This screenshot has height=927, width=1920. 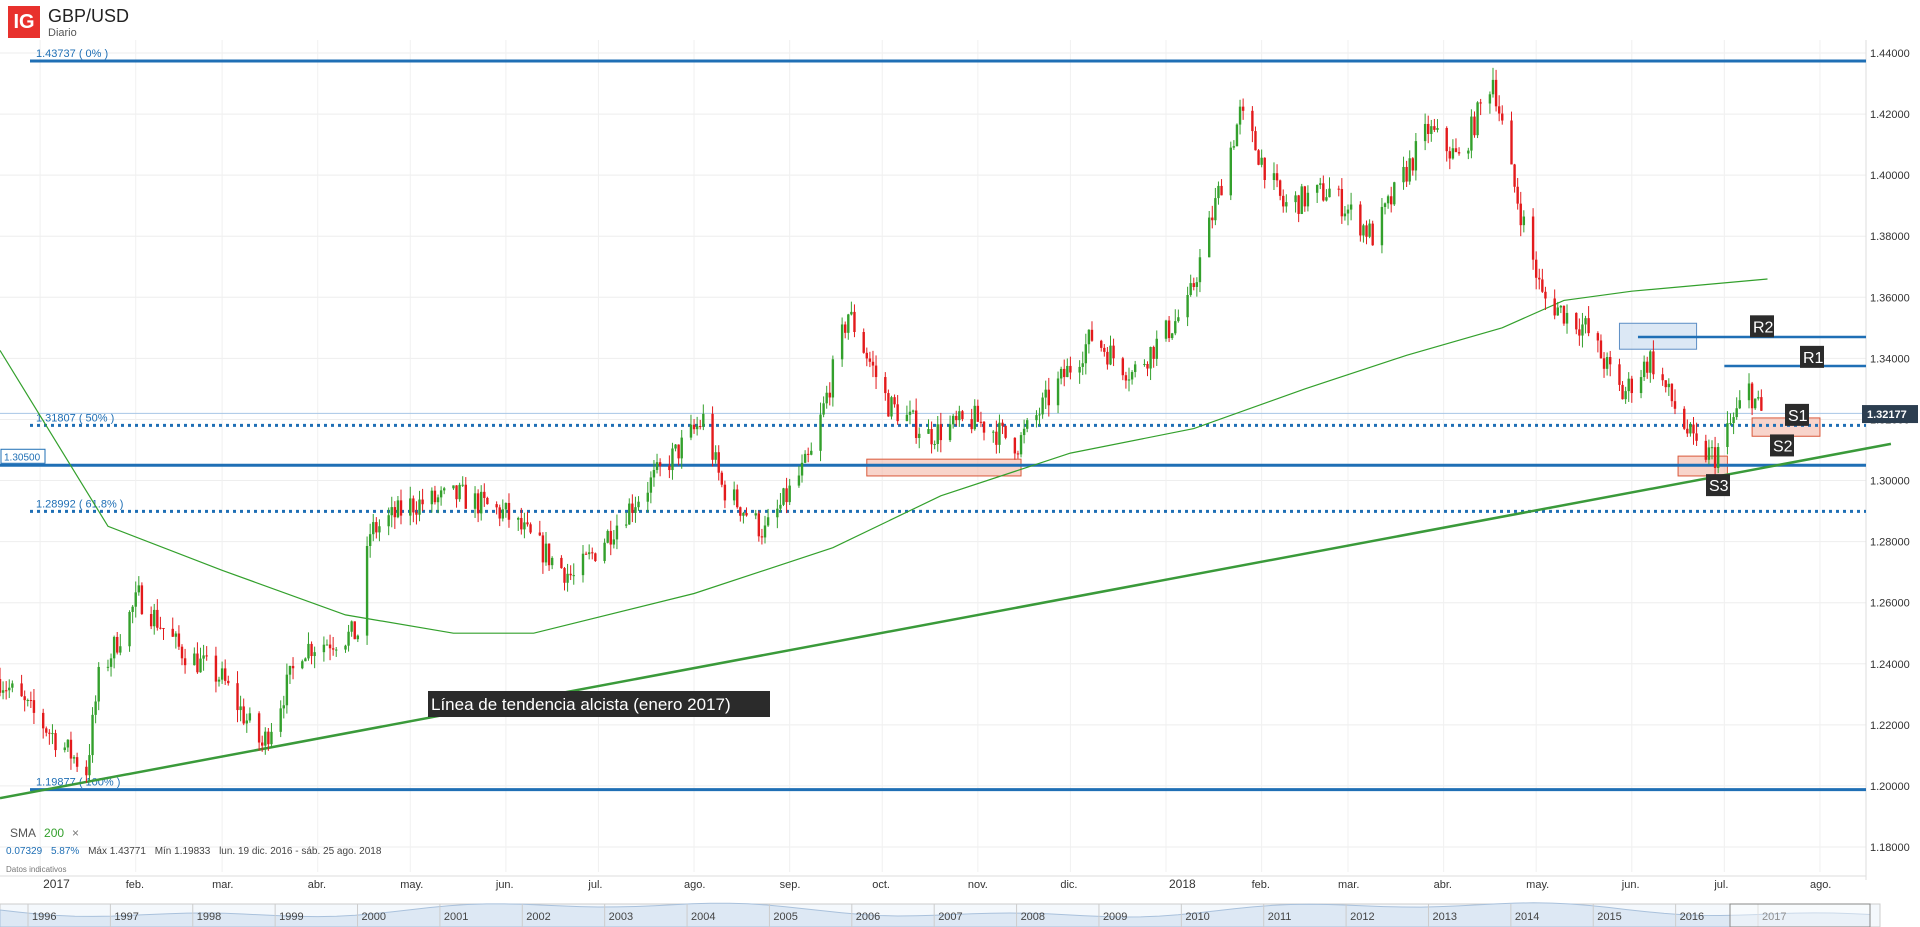 What do you see at coordinates (56, 884) in the screenshot?
I see `x-tick-label: 2017` at bounding box center [56, 884].